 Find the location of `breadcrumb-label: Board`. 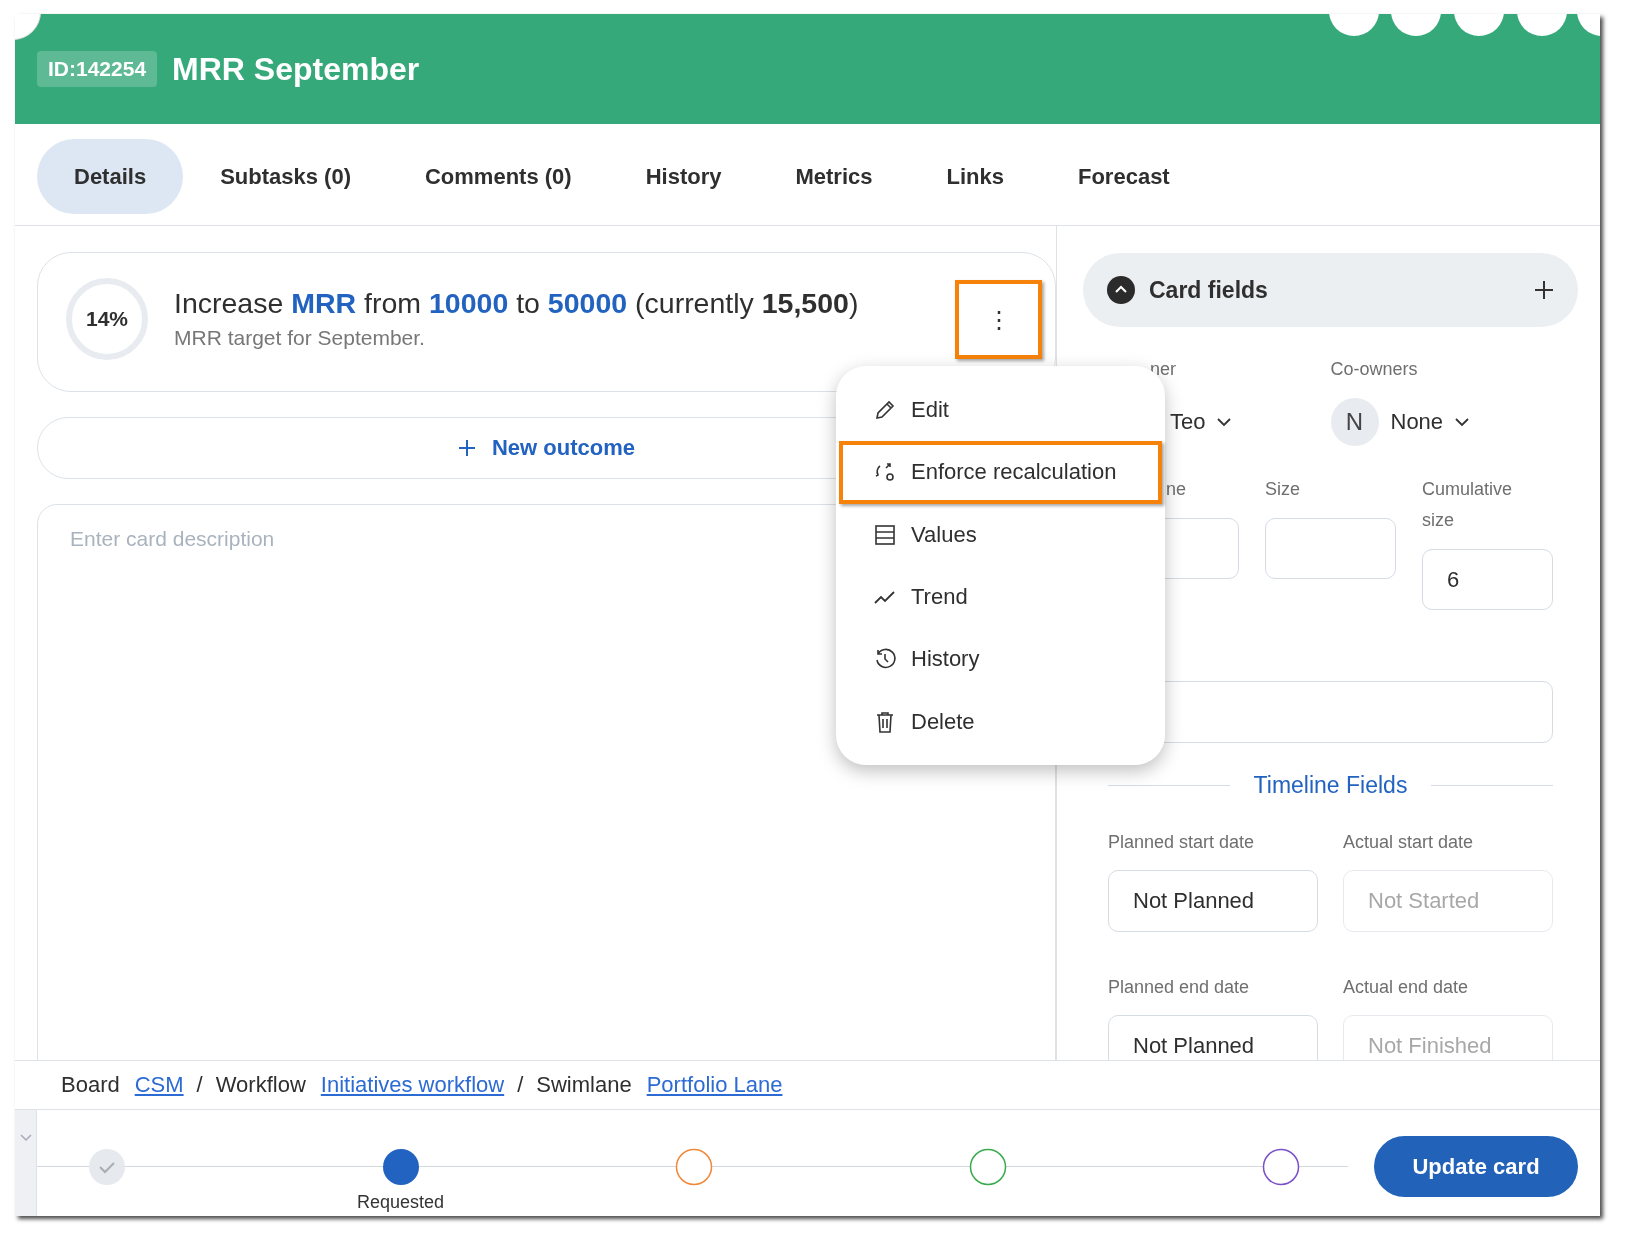

breadcrumb-label: Board is located at coordinates (90, 1085).